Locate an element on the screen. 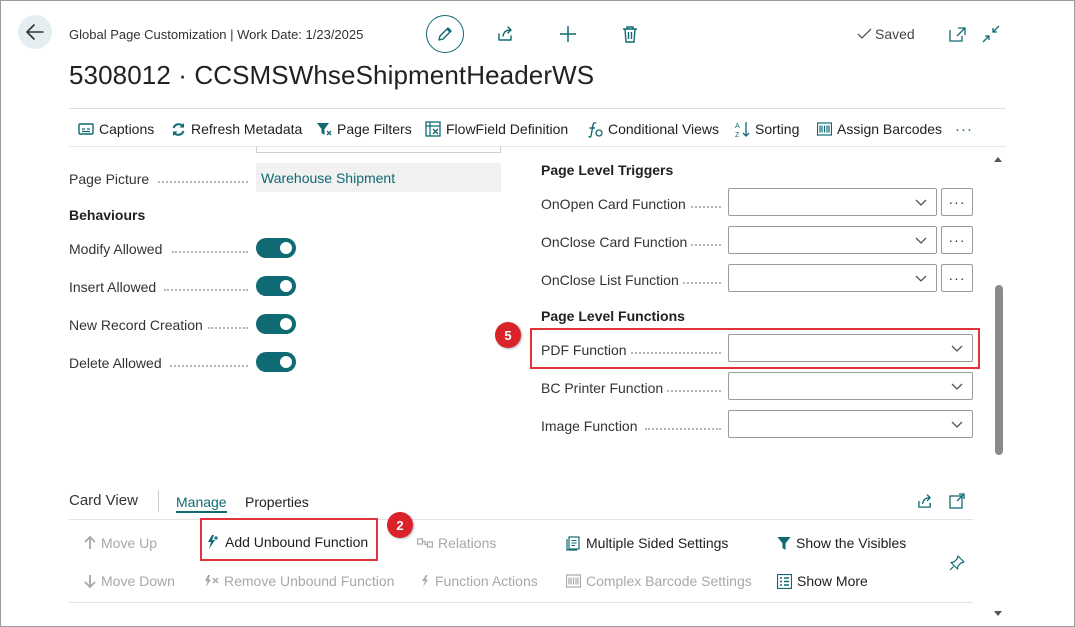 The image size is (1075, 627). card-view-expand-button is located at coordinates (957, 501).